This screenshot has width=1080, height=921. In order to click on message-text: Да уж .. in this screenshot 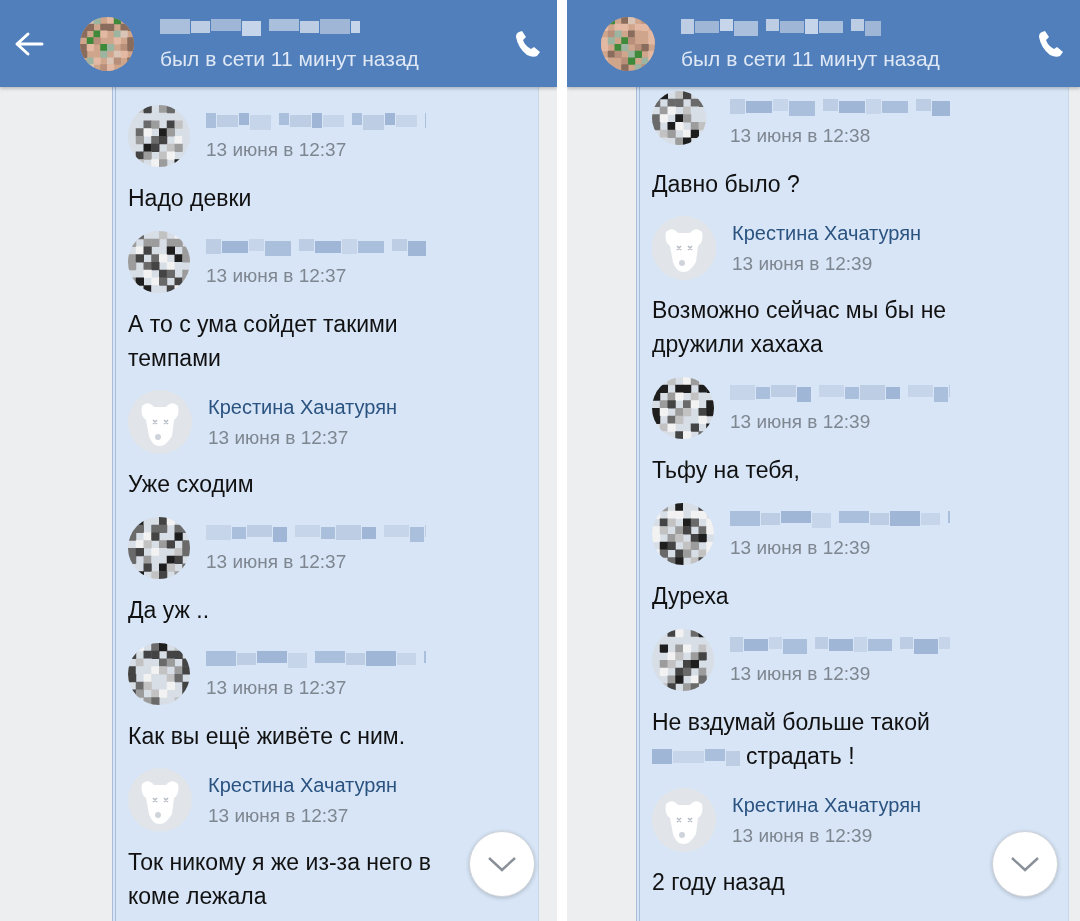, I will do `click(169, 610)`.